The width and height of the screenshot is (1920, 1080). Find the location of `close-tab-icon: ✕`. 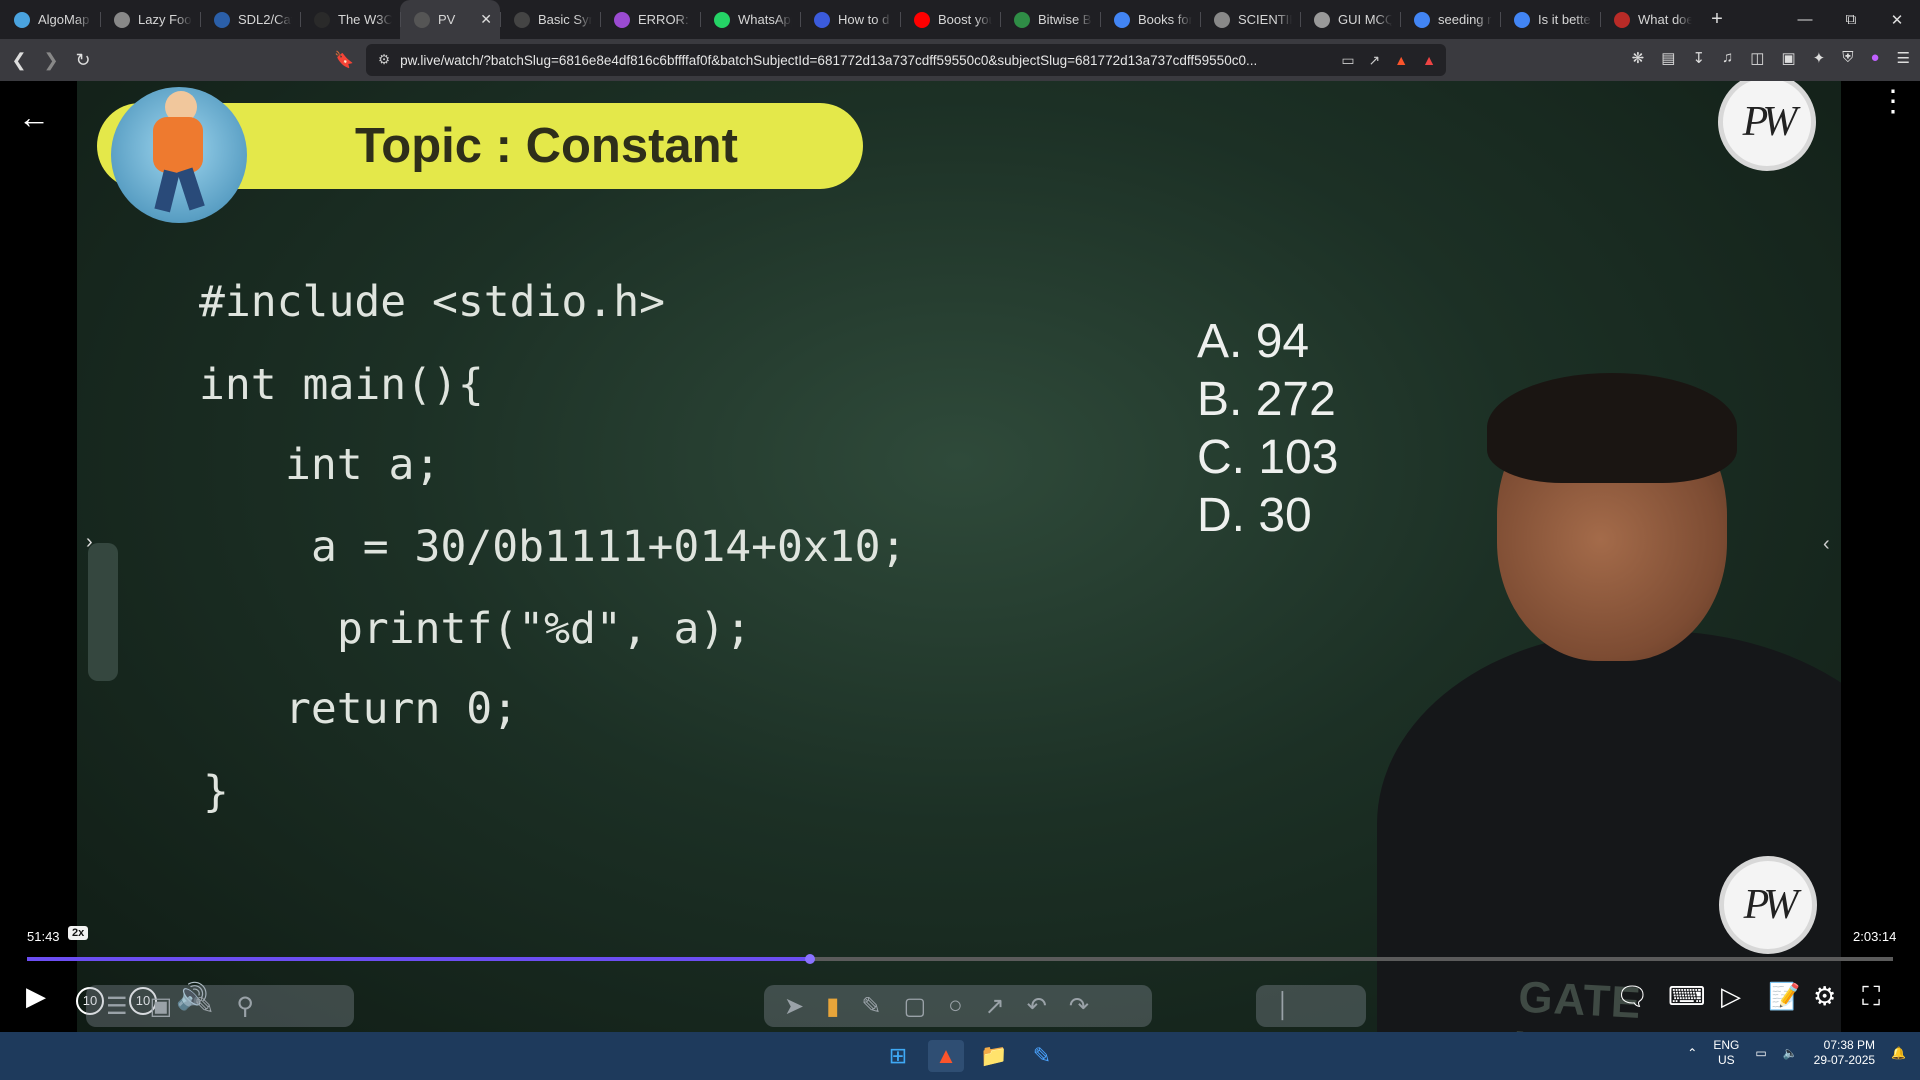

close-tab-icon: ✕ is located at coordinates (486, 19).